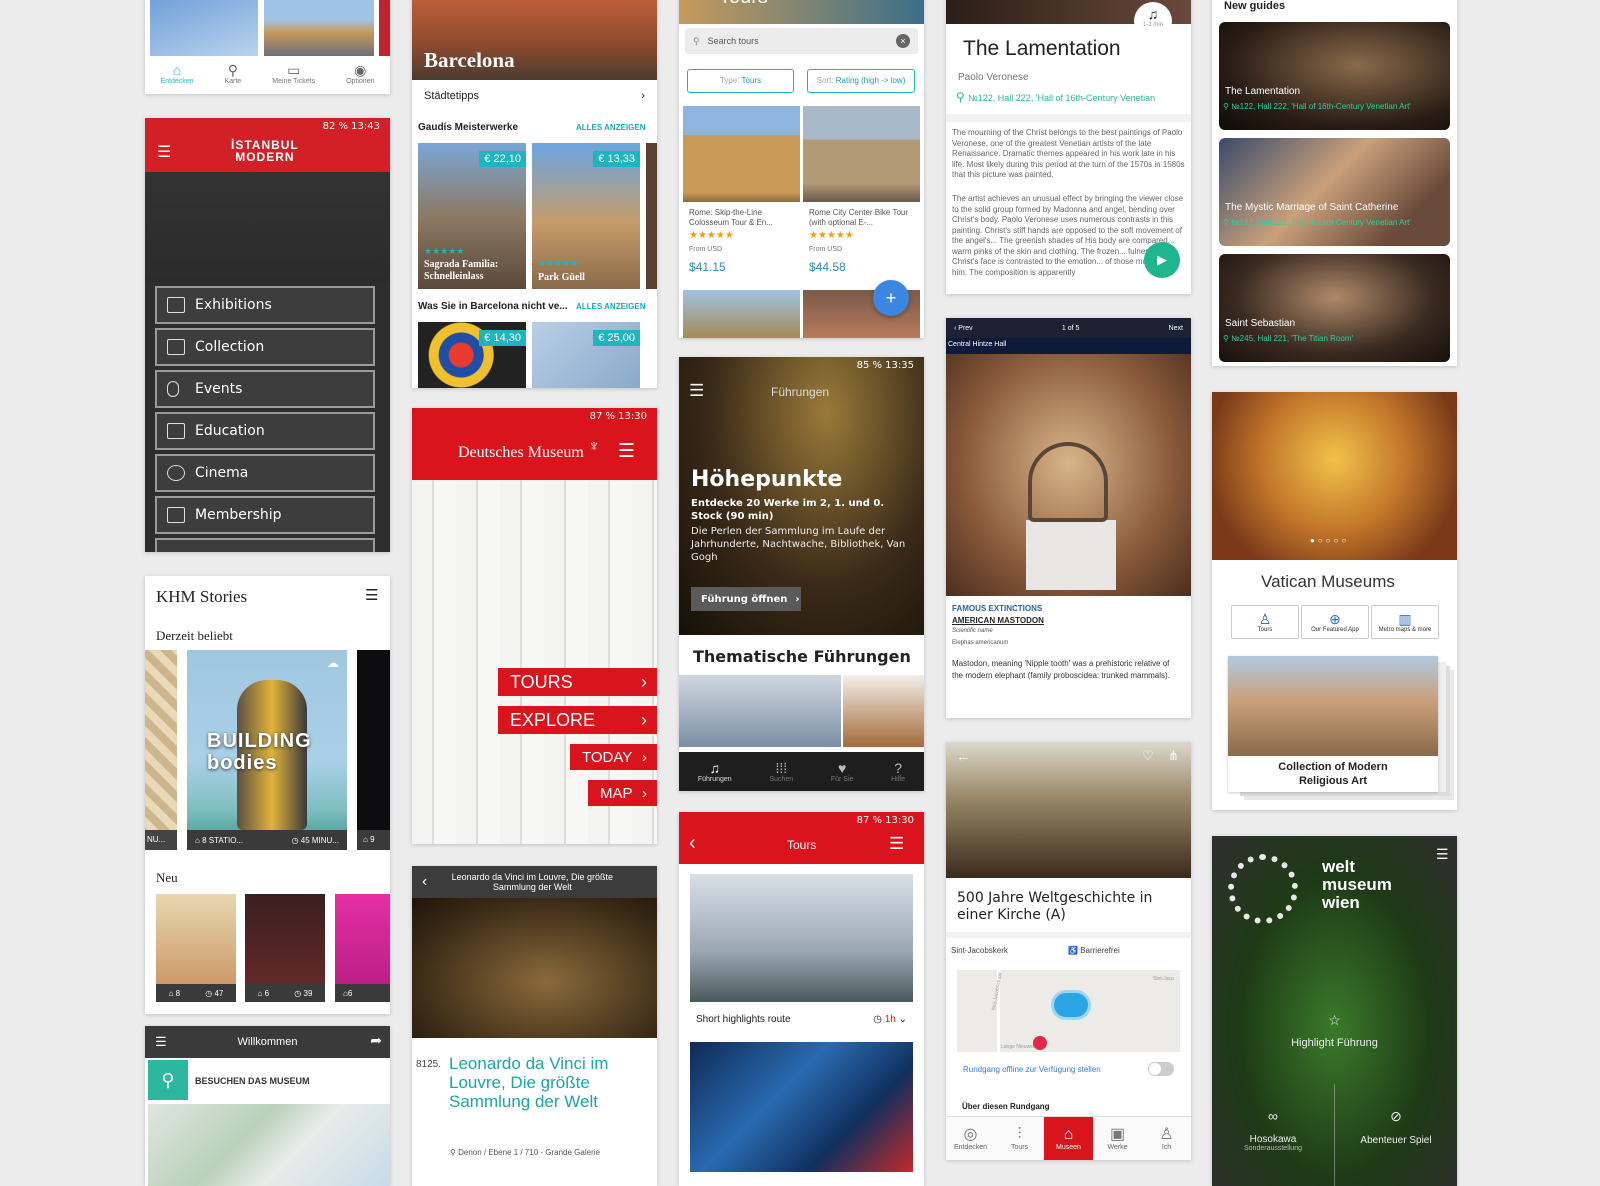  I want to click on building-card: € 25,00, so click(586, 355).